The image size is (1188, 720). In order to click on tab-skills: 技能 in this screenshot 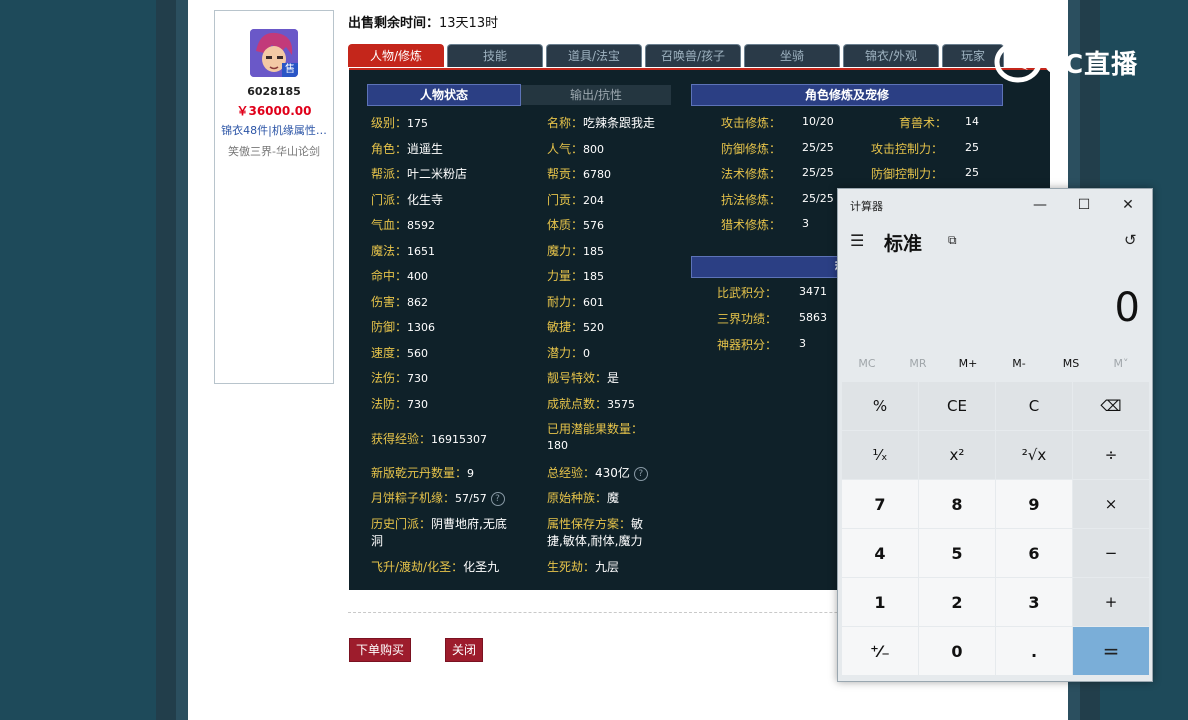, I will do `click(495, 55)`.